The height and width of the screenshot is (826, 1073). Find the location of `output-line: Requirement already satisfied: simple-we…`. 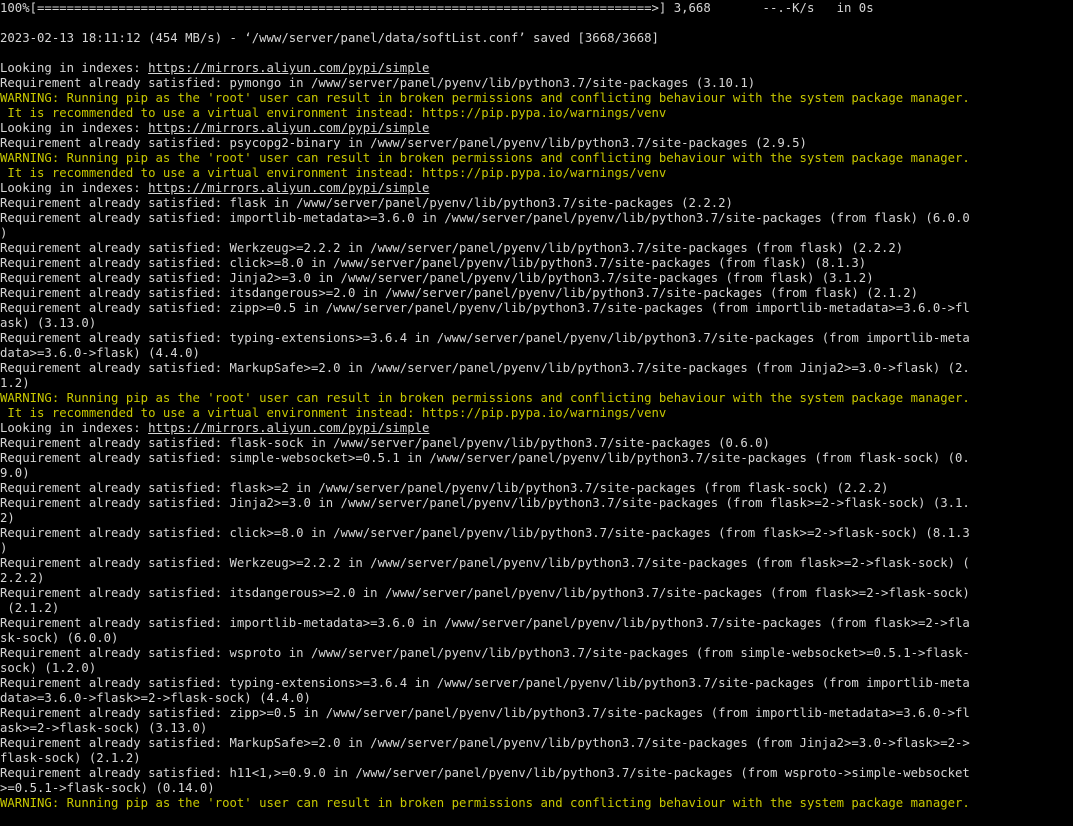

output-line: Requirement already satisfied: simple-we… is located at coordinates (485, 458).